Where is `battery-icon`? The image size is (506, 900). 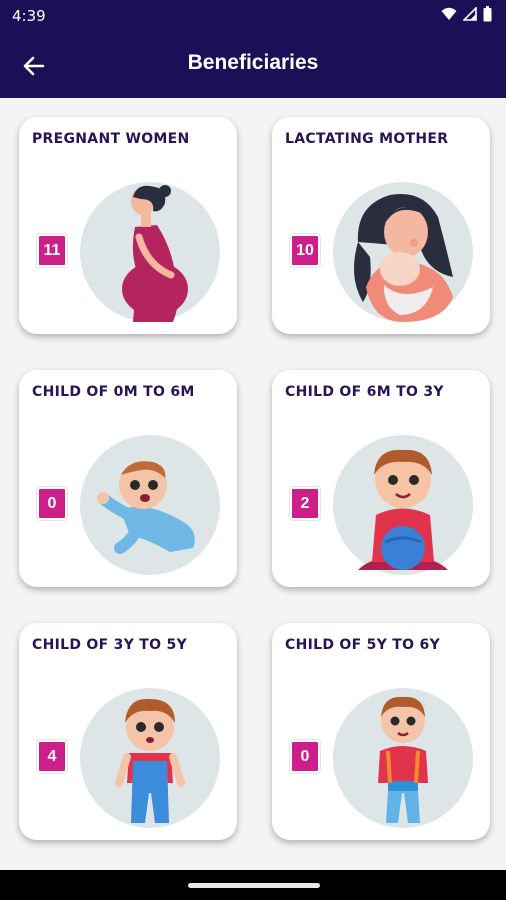 battery-icon is located at coordinates (487, 14).